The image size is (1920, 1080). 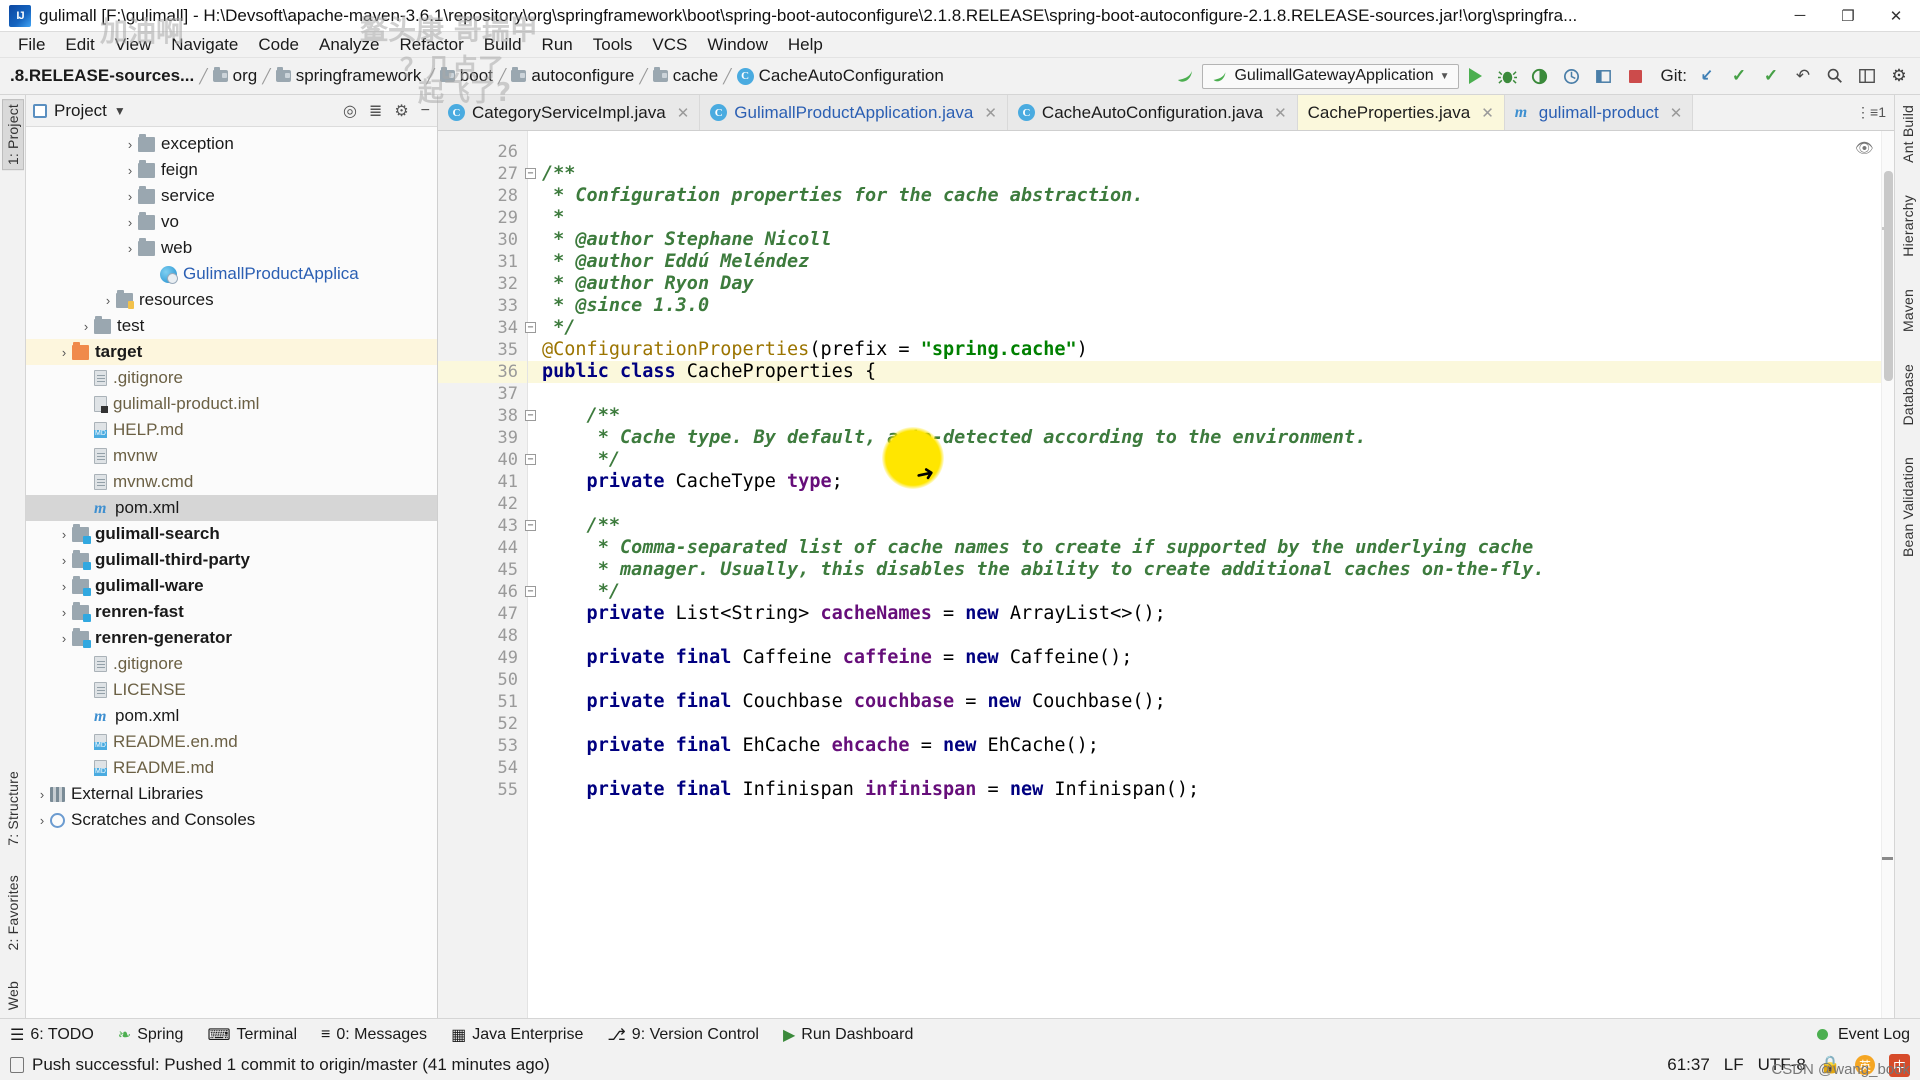 What do you see at coordinates (231, 144) in the screenshot?
I see `tree-node-exception: › exception` at bounding box center [231, 144].